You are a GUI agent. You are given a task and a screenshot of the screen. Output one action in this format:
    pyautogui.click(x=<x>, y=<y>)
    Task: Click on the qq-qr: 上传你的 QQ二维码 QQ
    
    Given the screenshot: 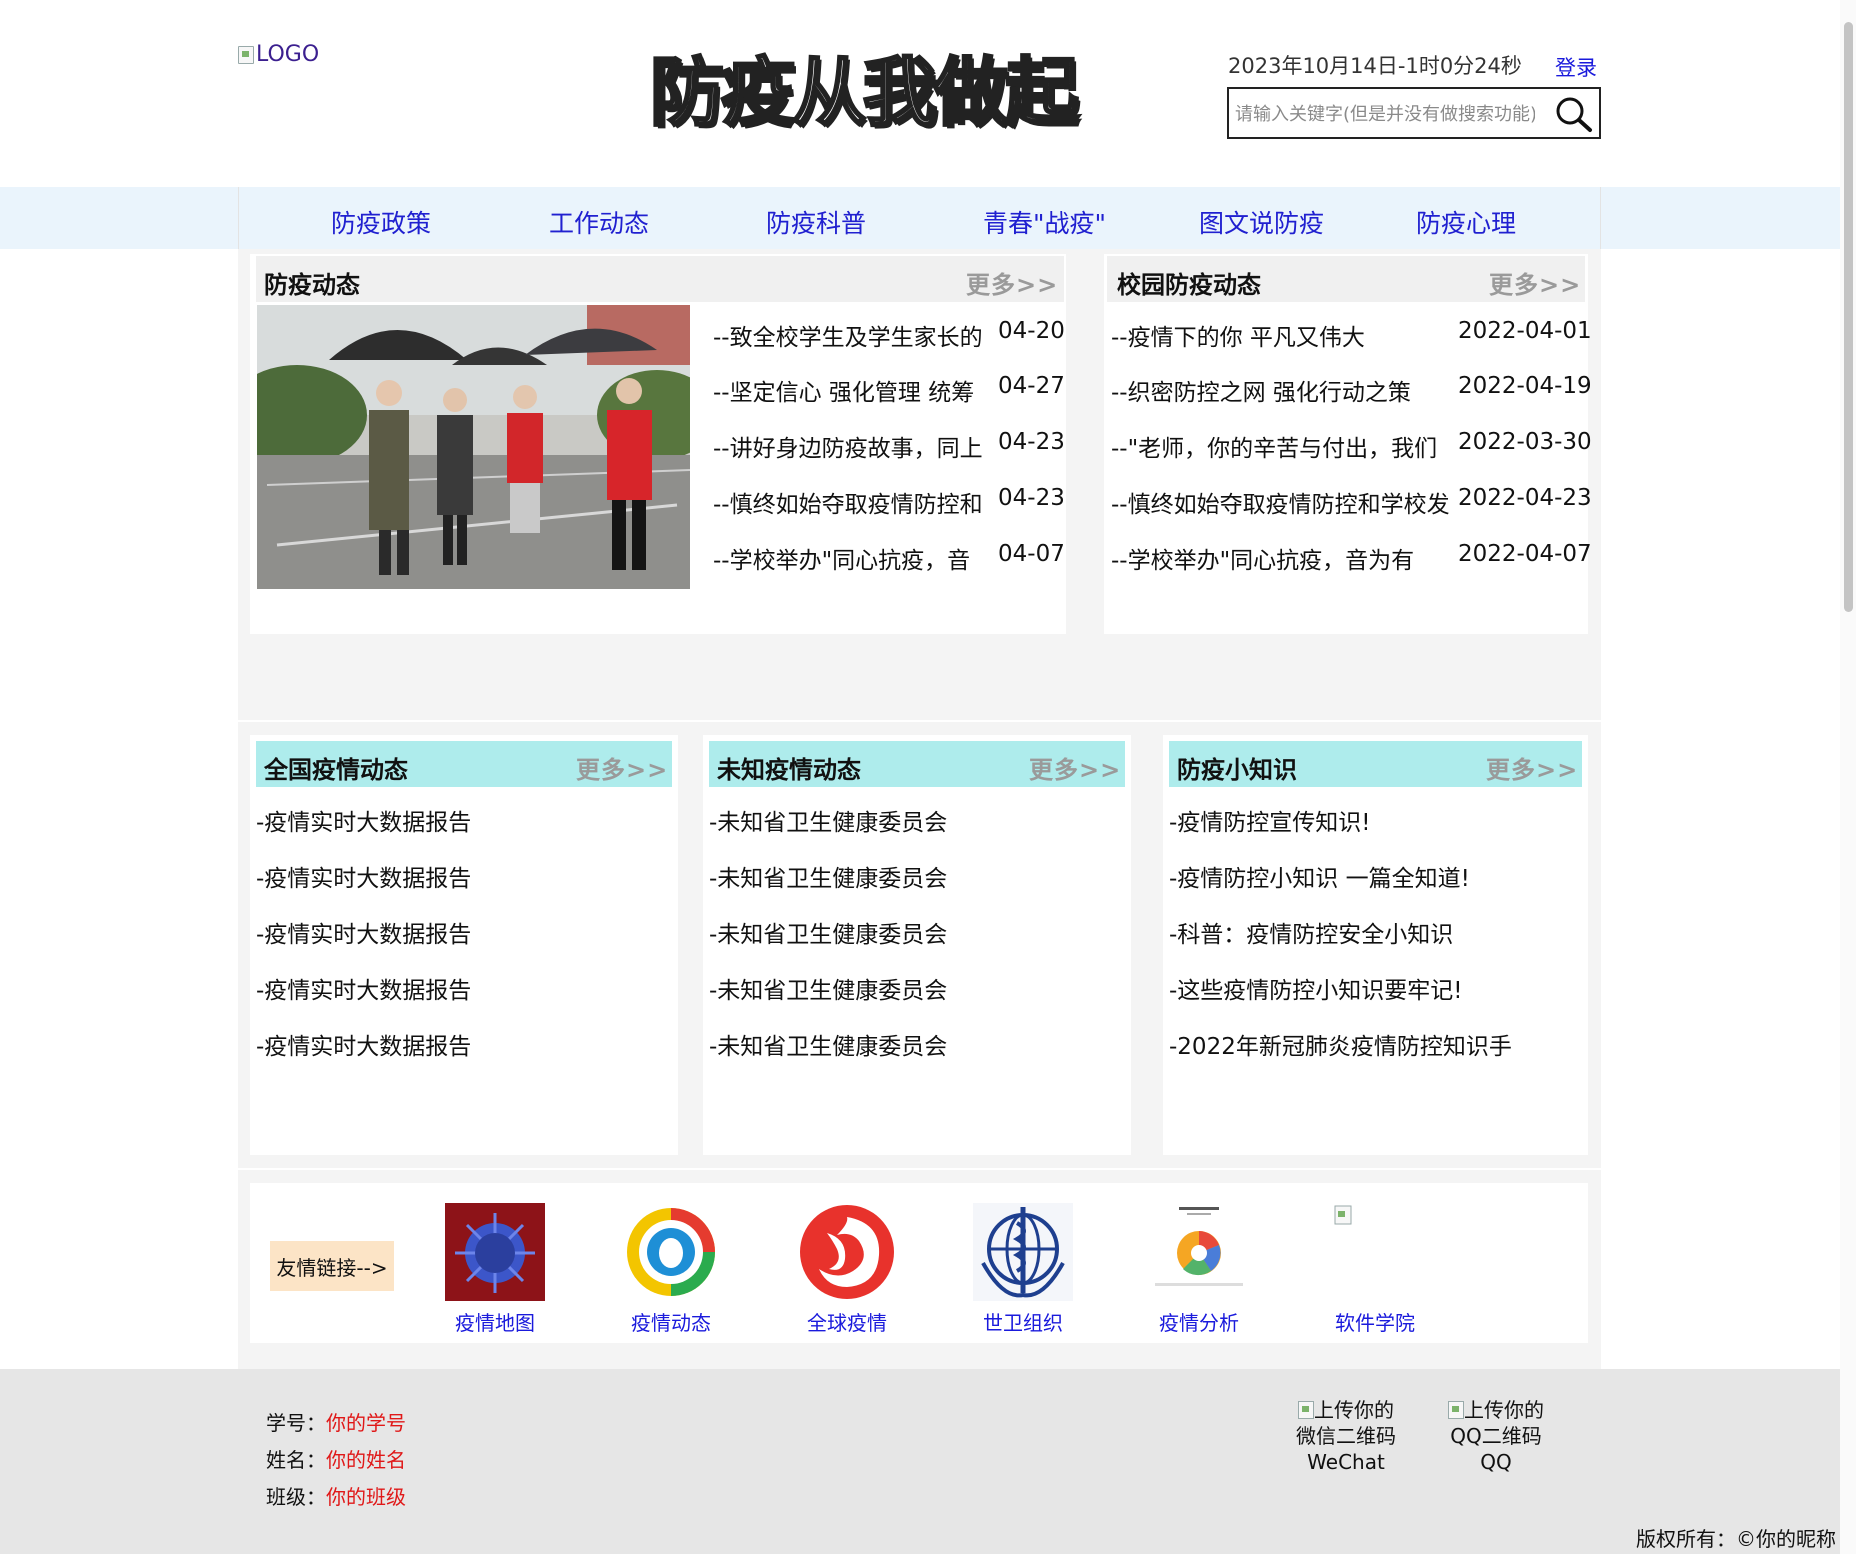 What is the action you would take?
    pyautogui.click(x=1496, y=1436)
    